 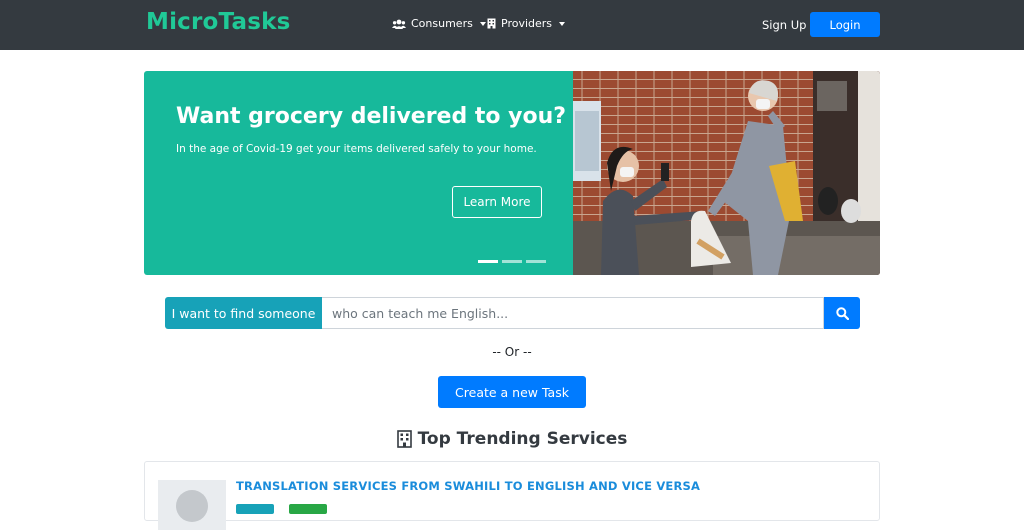 I want to click on search-input, so click(x=573, y=313).